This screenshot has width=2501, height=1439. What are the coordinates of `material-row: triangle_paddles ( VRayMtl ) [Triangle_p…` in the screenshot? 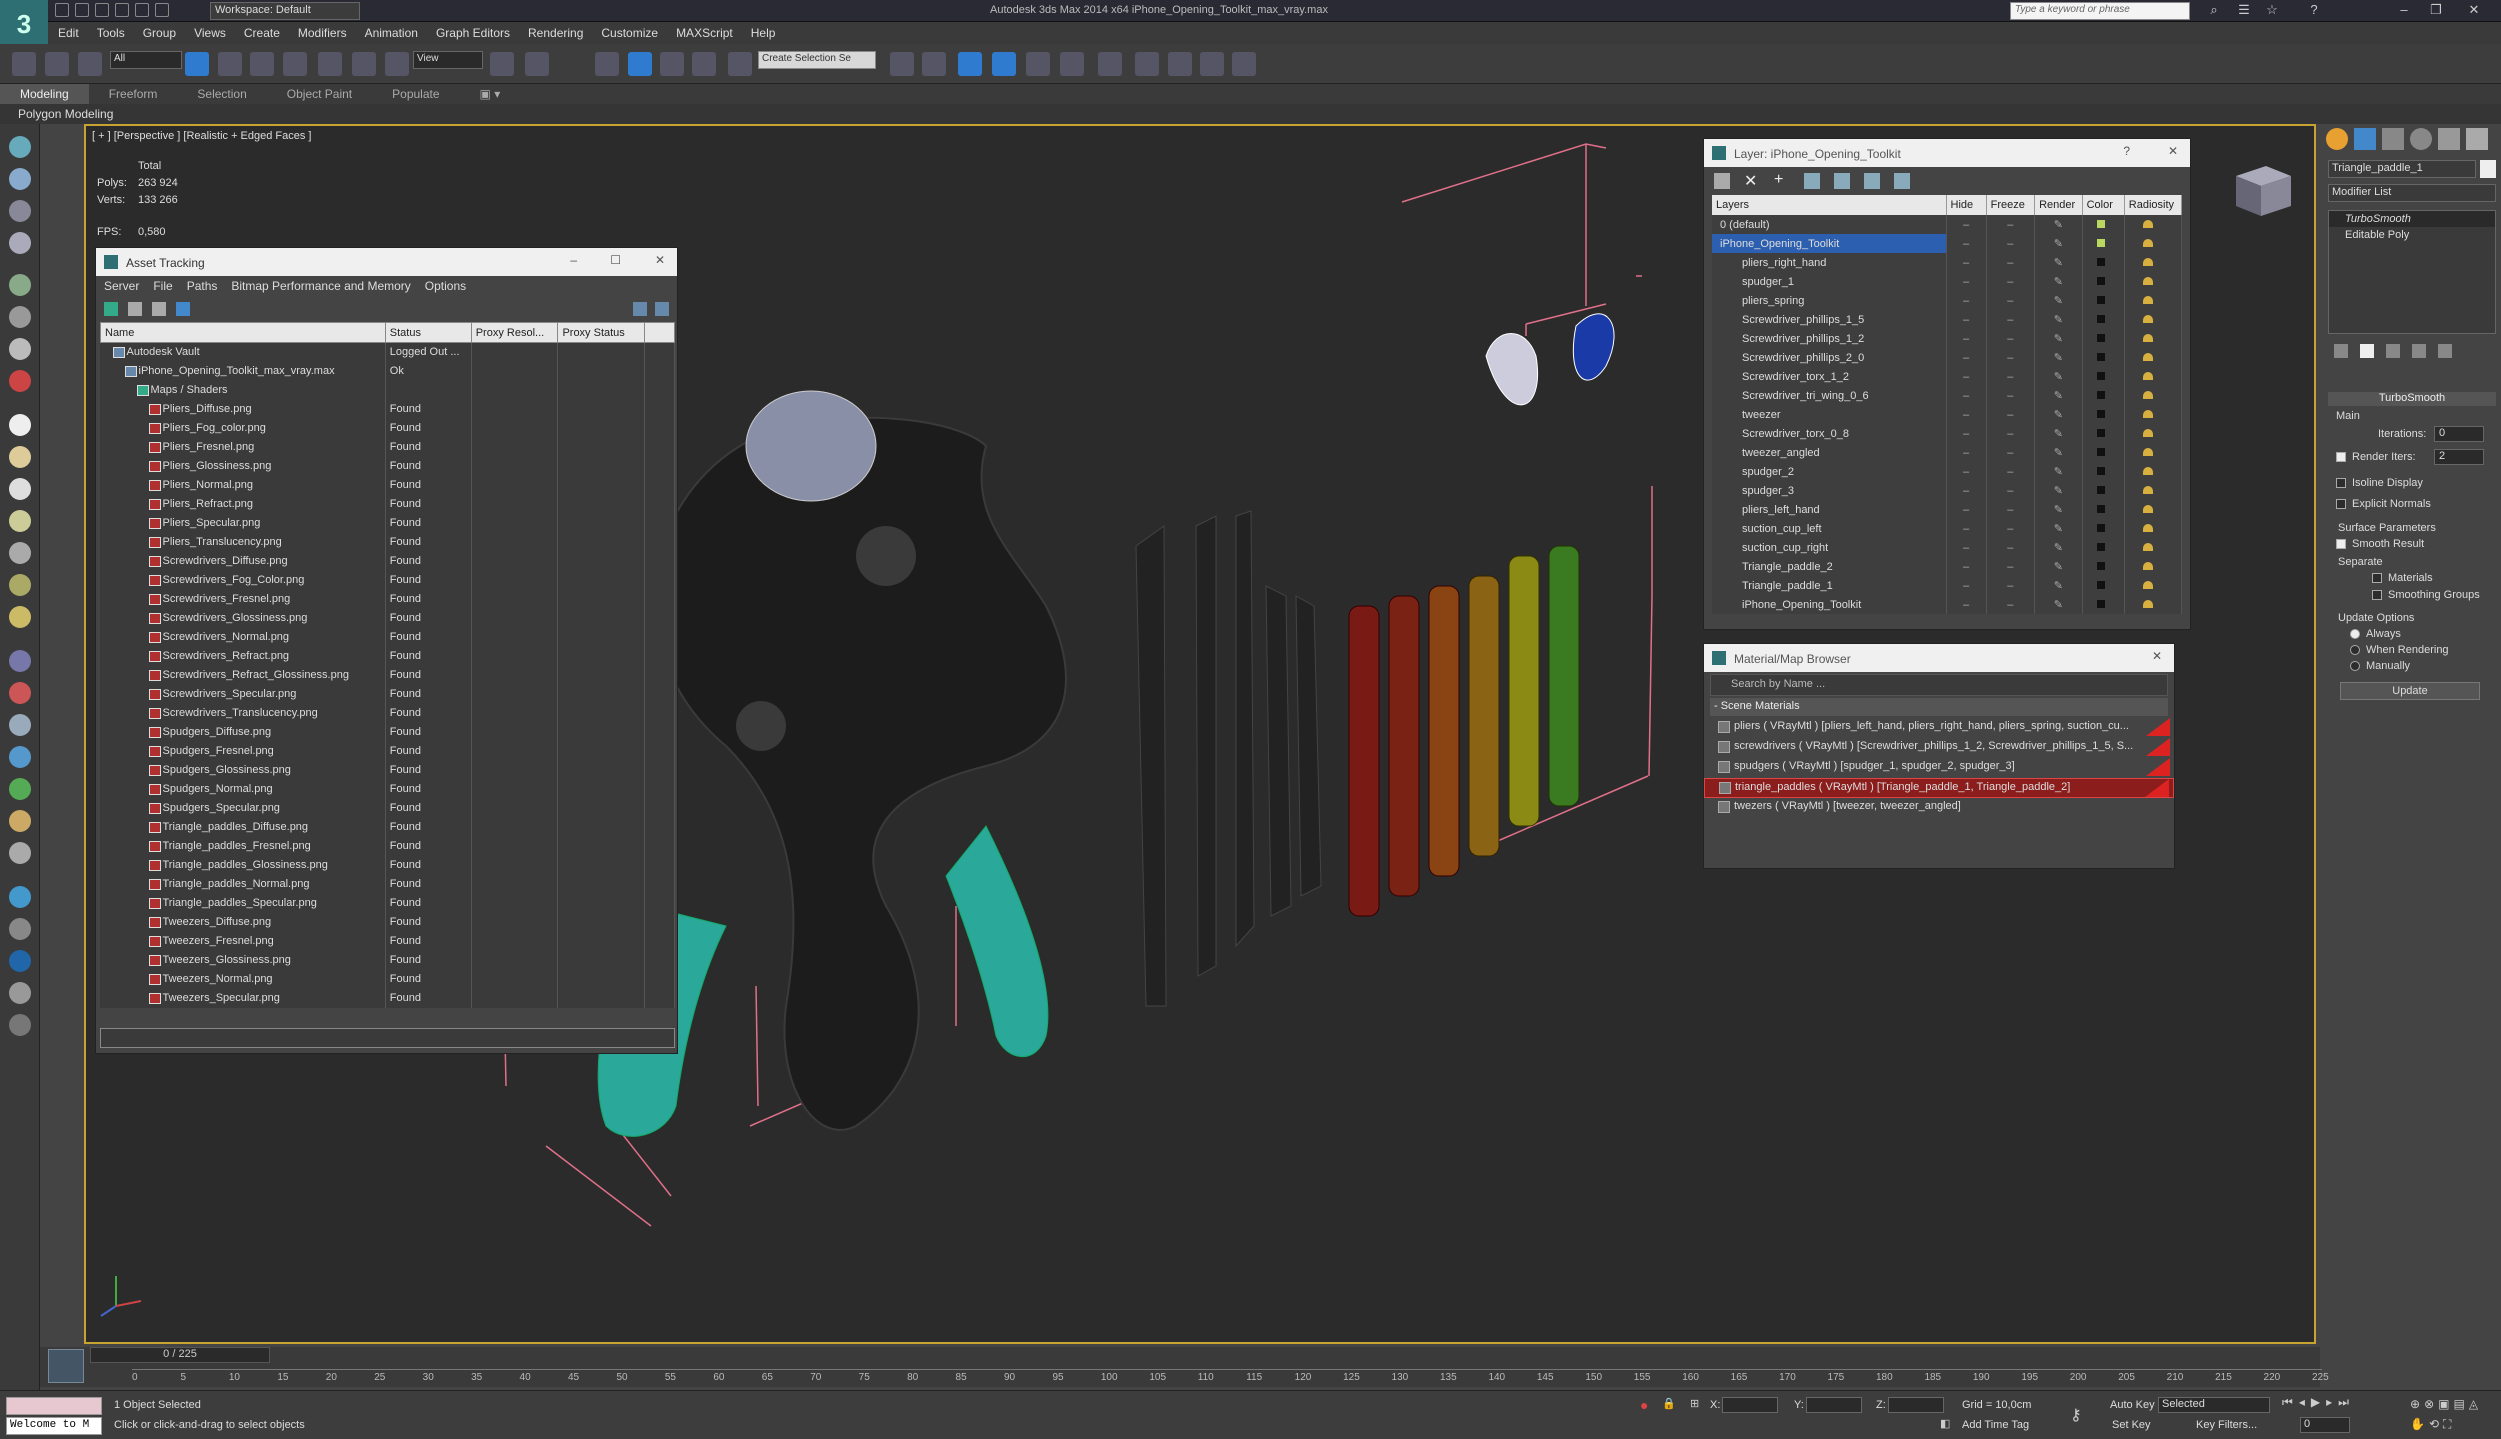 It's located at (1939, 788).